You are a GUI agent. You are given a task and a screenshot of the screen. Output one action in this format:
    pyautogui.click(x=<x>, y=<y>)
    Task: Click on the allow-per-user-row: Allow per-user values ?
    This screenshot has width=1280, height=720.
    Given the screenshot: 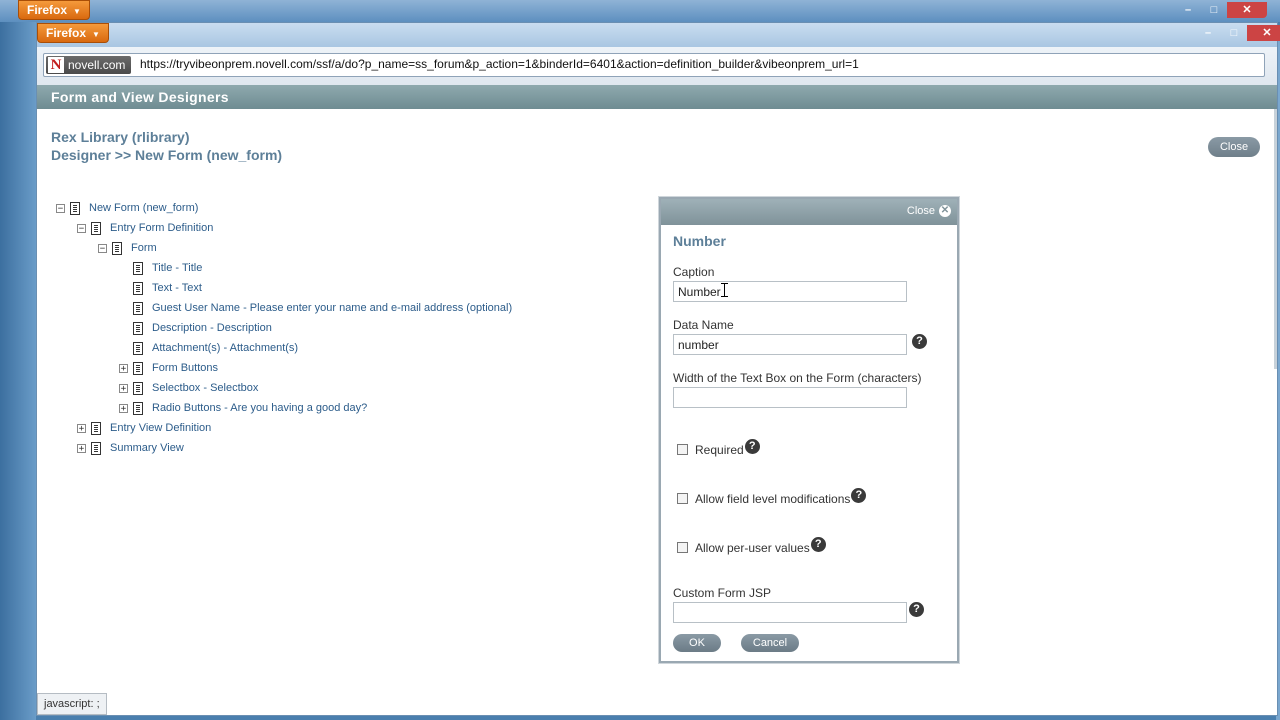 What is the action you would take?
    pyautogui.click(x=751, y=546)
    